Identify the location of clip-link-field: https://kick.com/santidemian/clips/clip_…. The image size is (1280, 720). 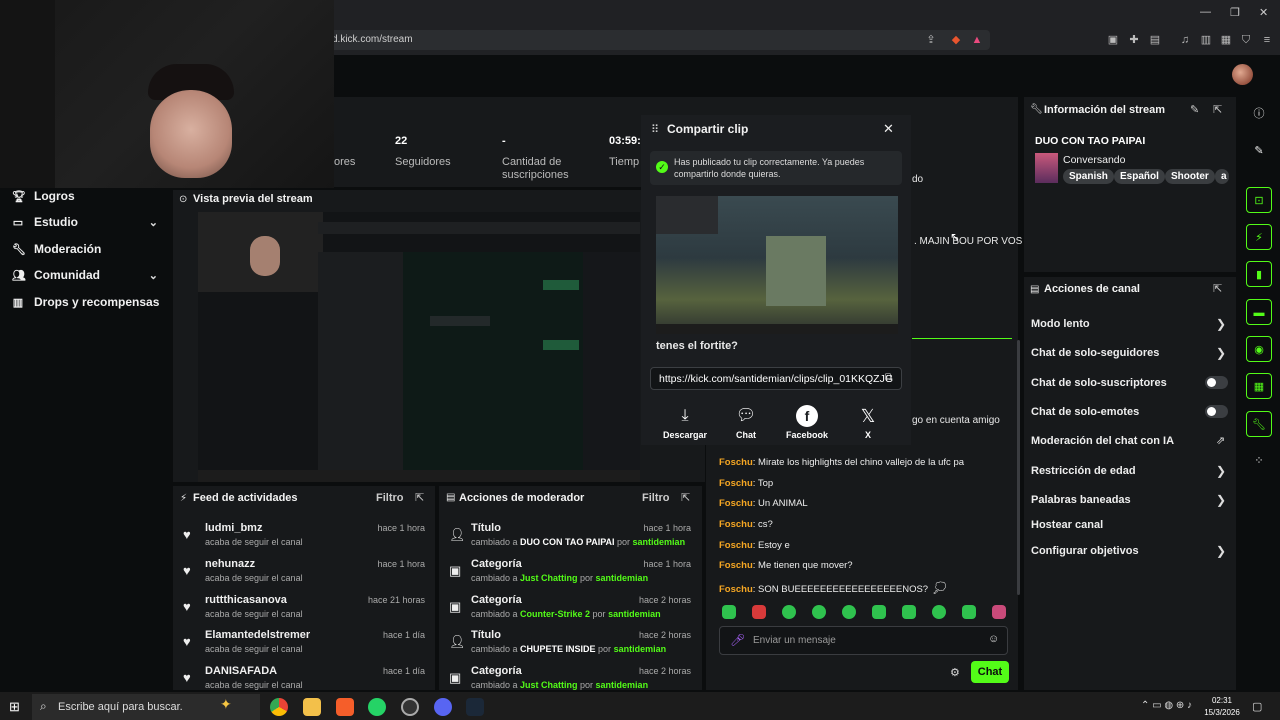
(776, 378).